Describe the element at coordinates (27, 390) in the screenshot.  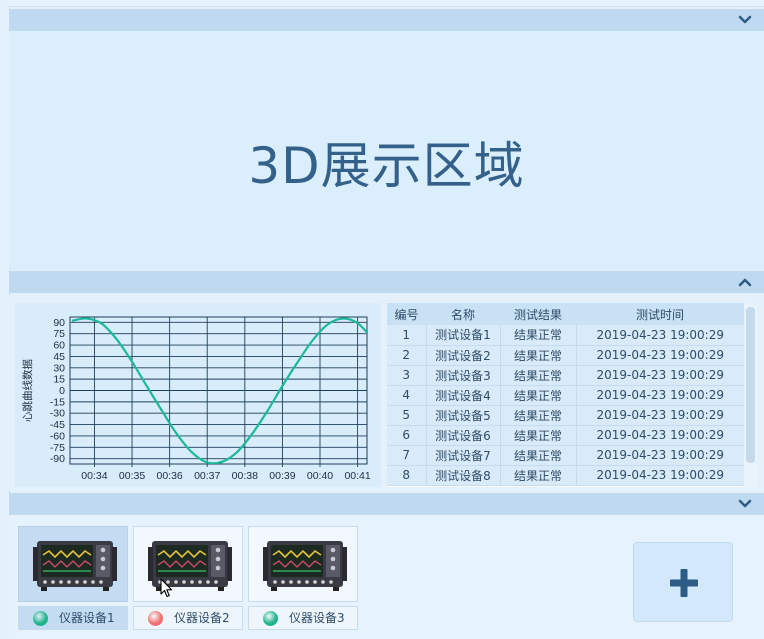
I see `y-axis-label: 心跳曲线数据` at that location.